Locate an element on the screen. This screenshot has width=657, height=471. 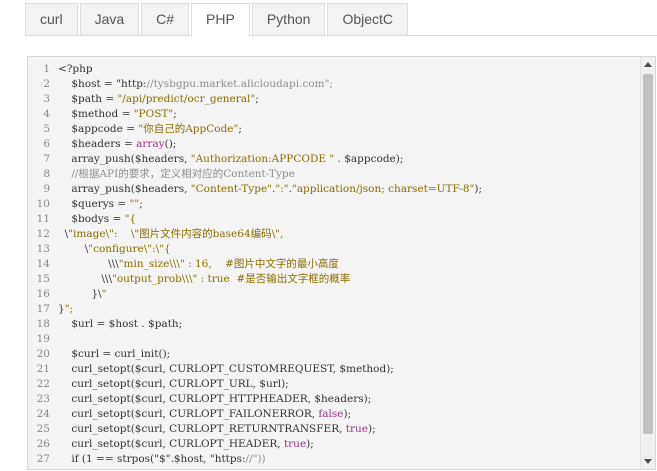
code-text: //根据API的要求，定义相对应的Content-Type is located at coordinates (183, 174).